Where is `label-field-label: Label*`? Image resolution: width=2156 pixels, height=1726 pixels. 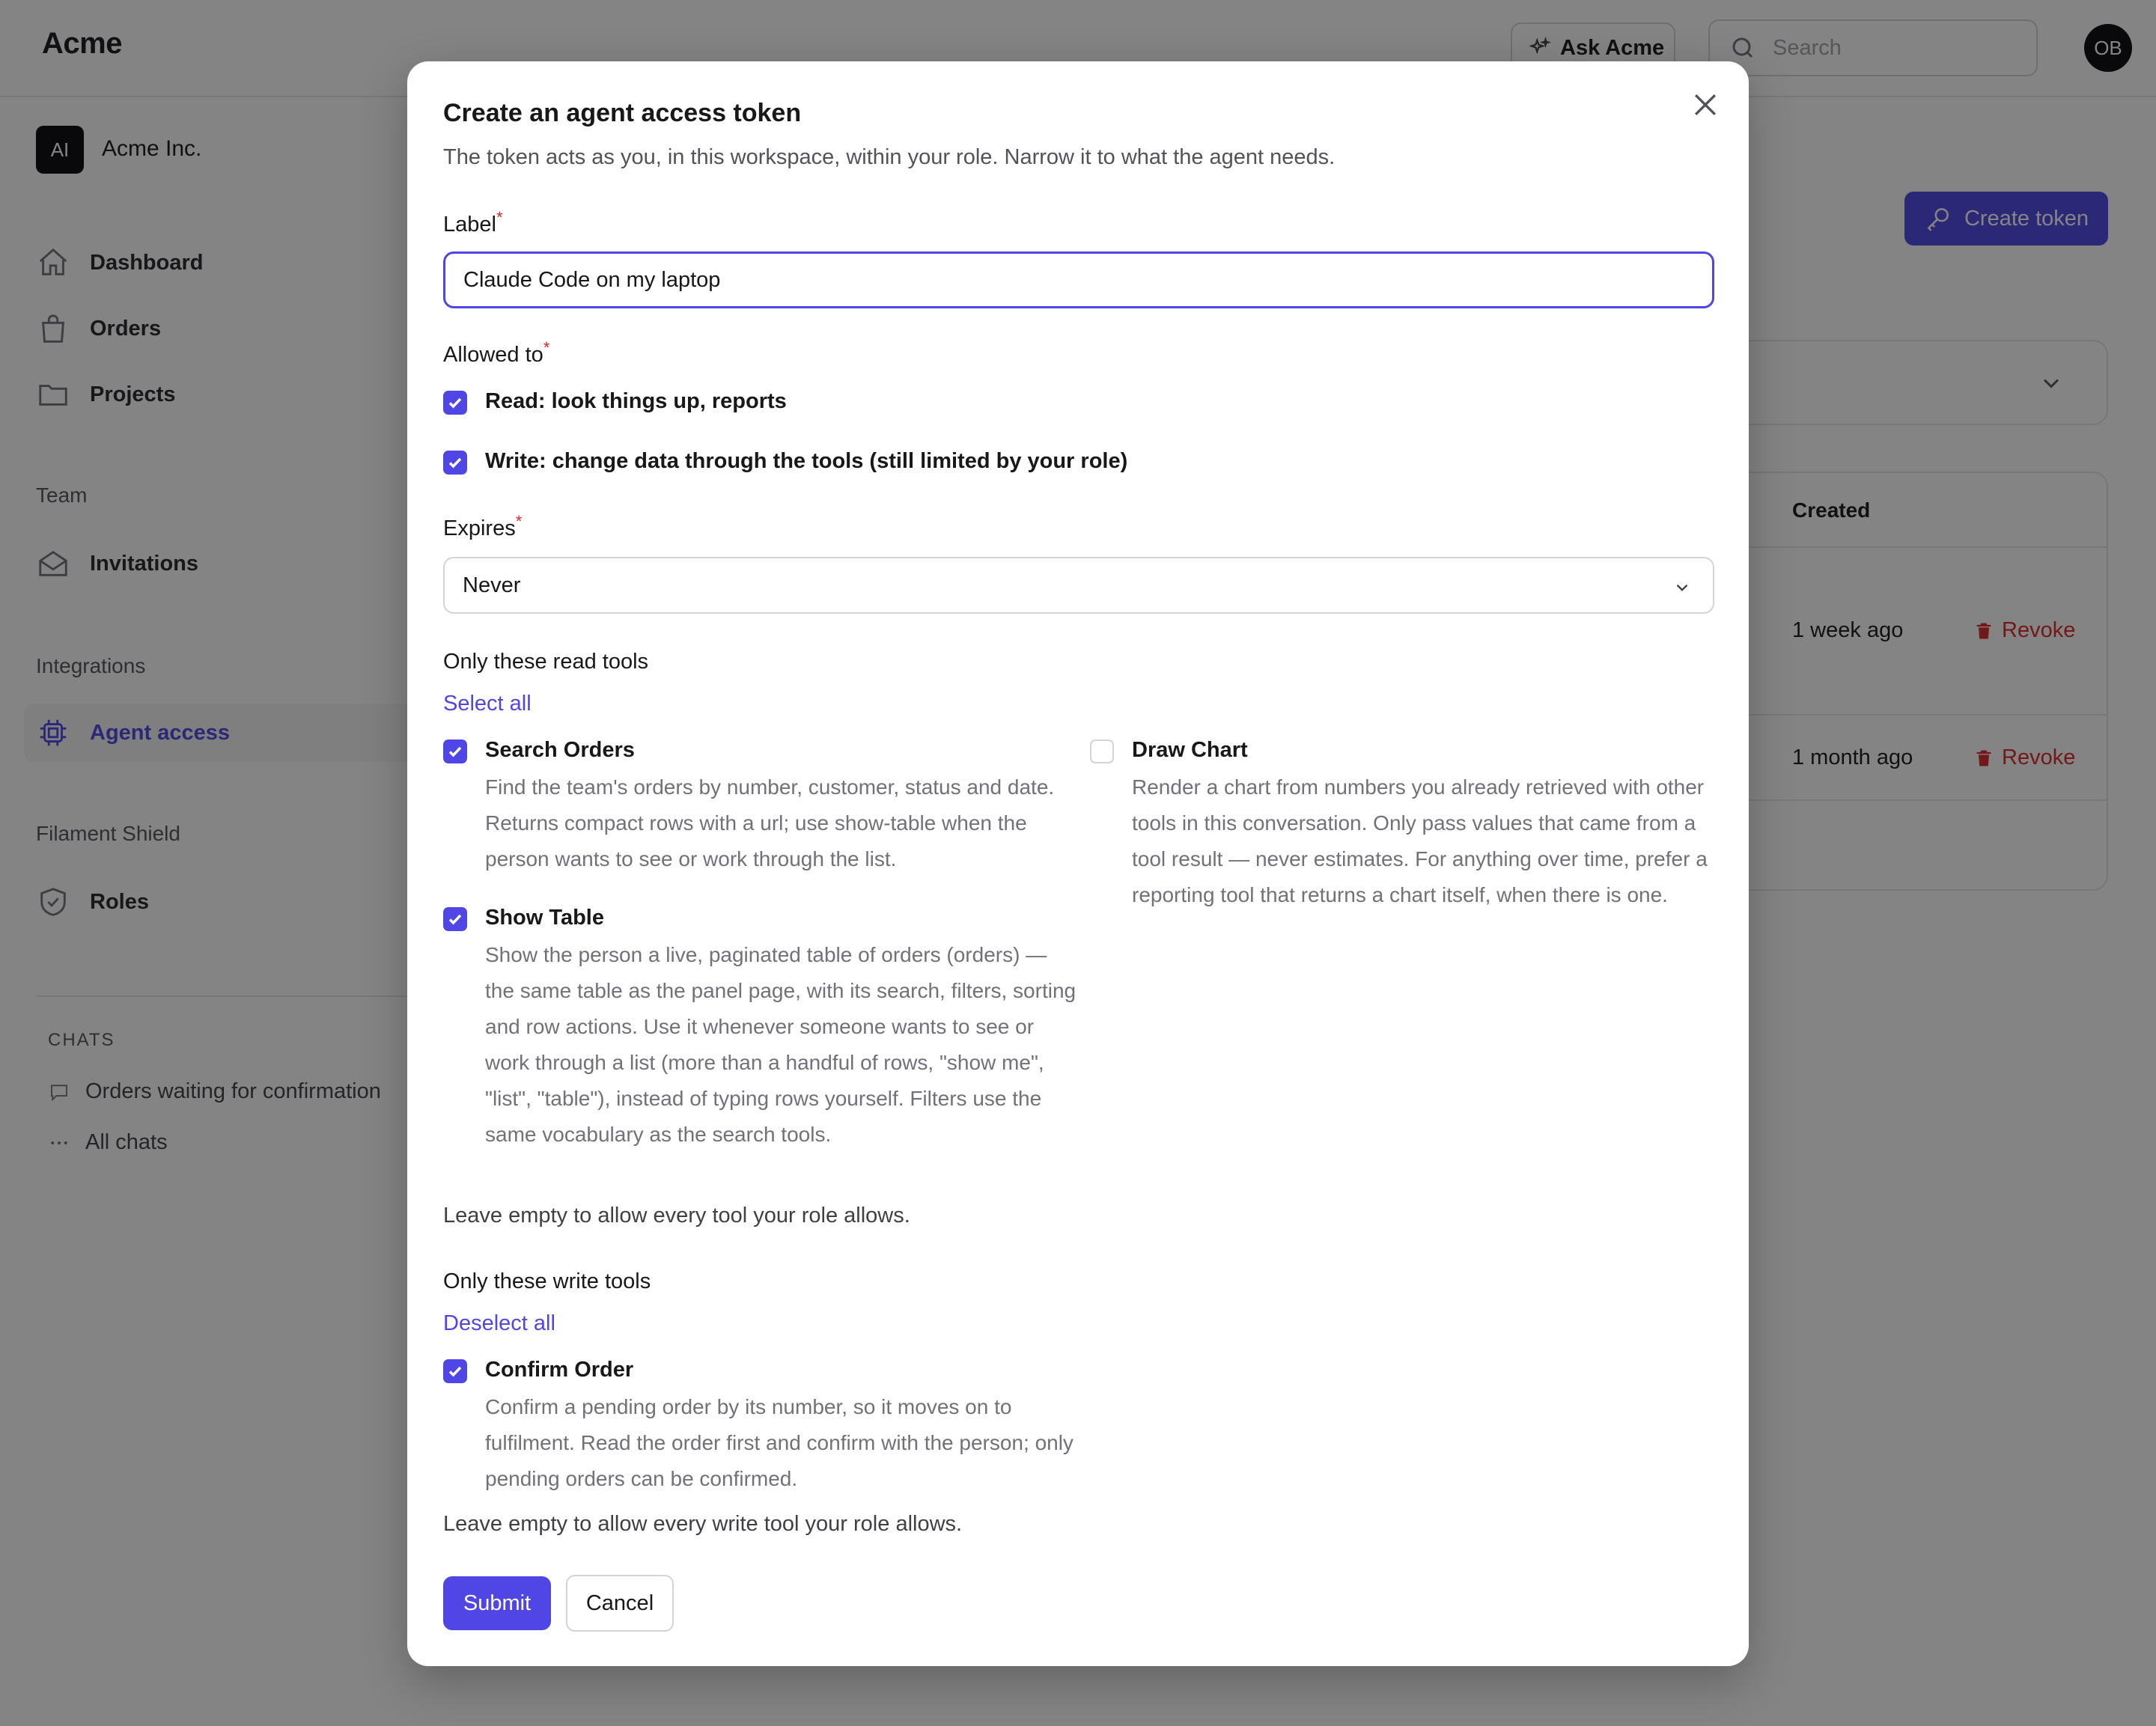 label-field-label: Label* is located at coordinates (473, 222).